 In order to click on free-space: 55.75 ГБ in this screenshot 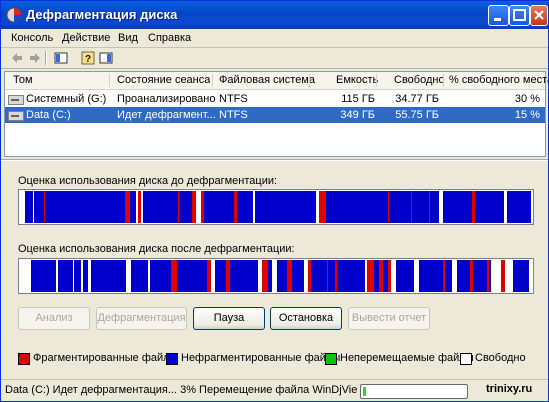, I will do `click(417, 115)`.